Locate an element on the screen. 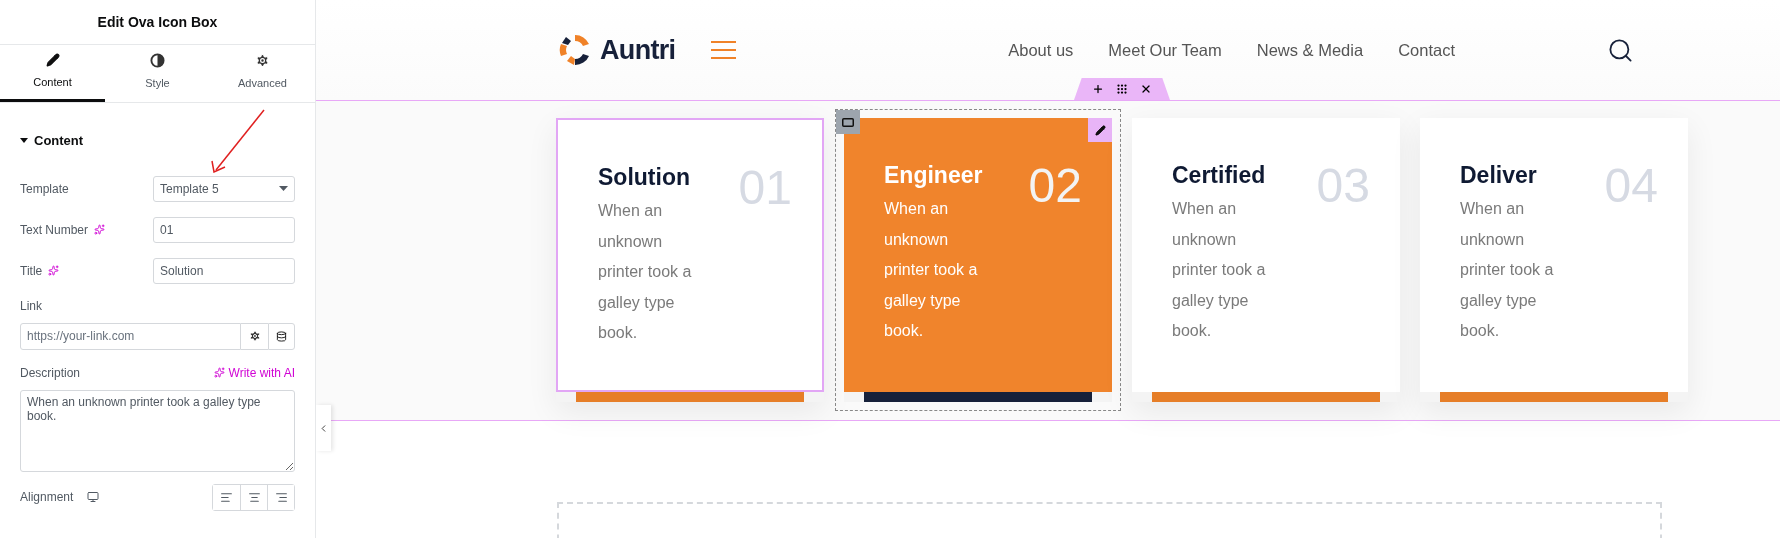 The image size is (1780, 538). edit-widget-button is located at coordinates (1100, 130).